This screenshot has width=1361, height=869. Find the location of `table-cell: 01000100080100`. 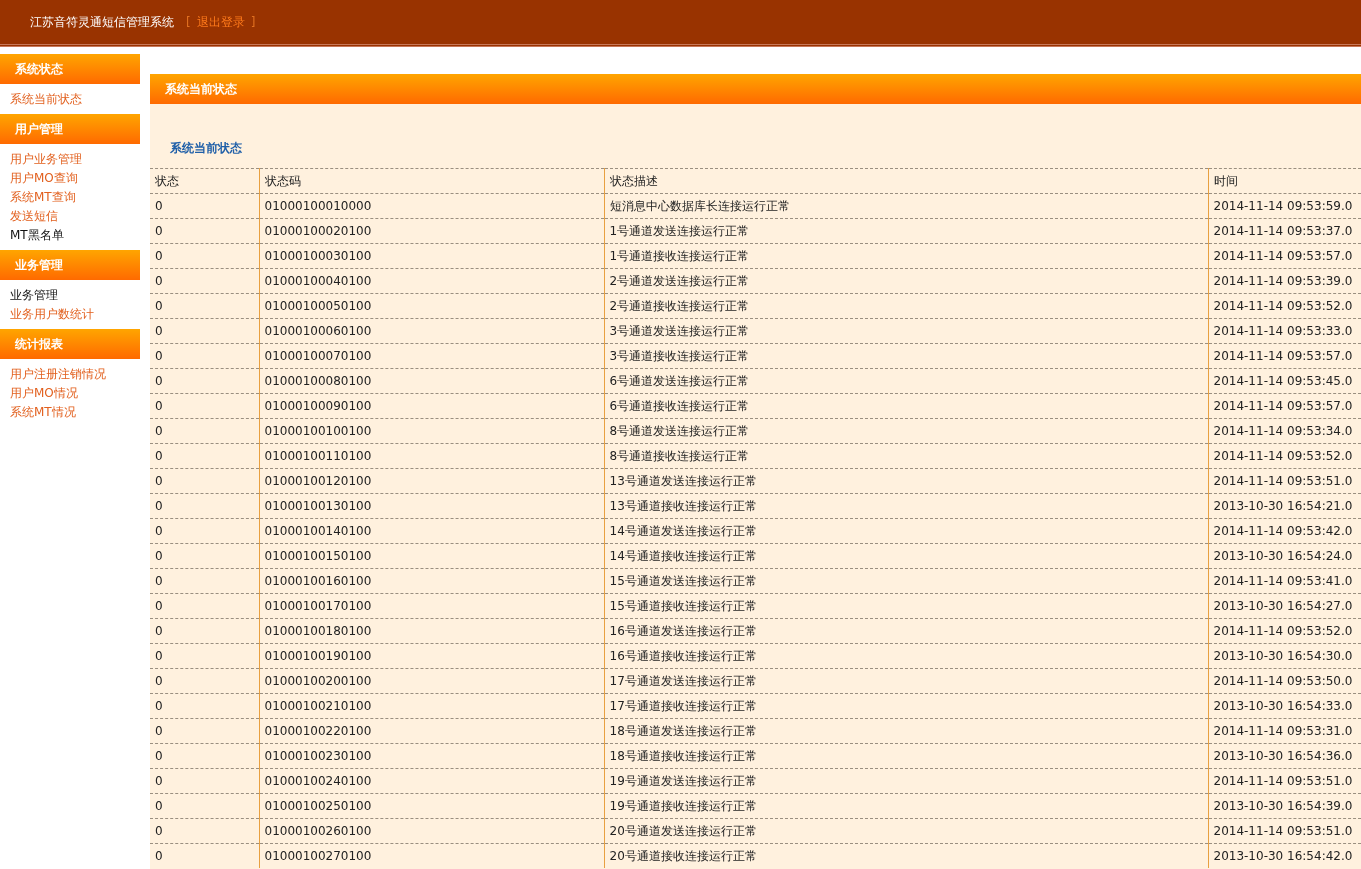

table-cell: 01000100080100 is located at coordinates (431, 381).